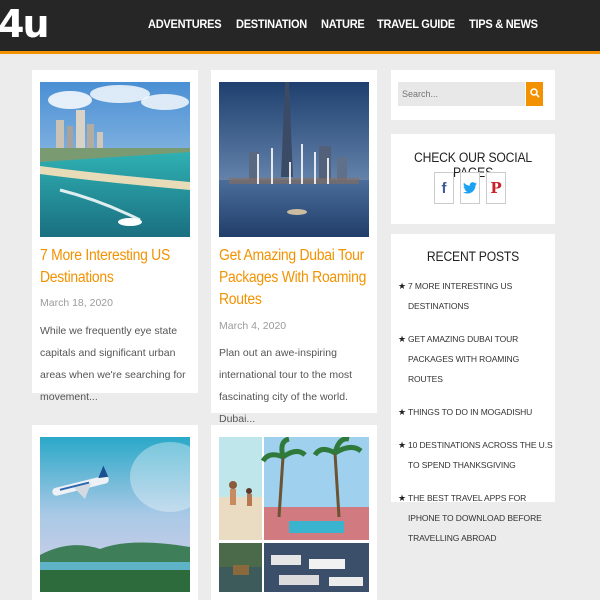  What do you see at coordinates (461, 94) in the screenshot?
I see `search-input` at bounding box center [461, 94].